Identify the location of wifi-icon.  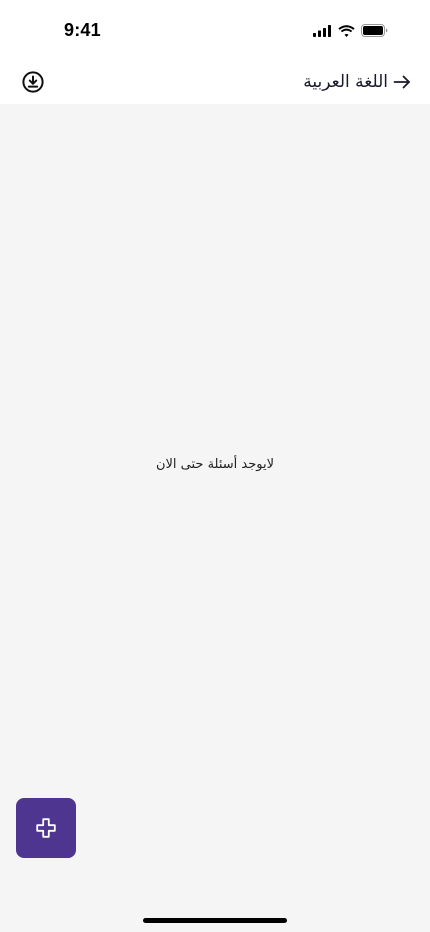
(346, 30).